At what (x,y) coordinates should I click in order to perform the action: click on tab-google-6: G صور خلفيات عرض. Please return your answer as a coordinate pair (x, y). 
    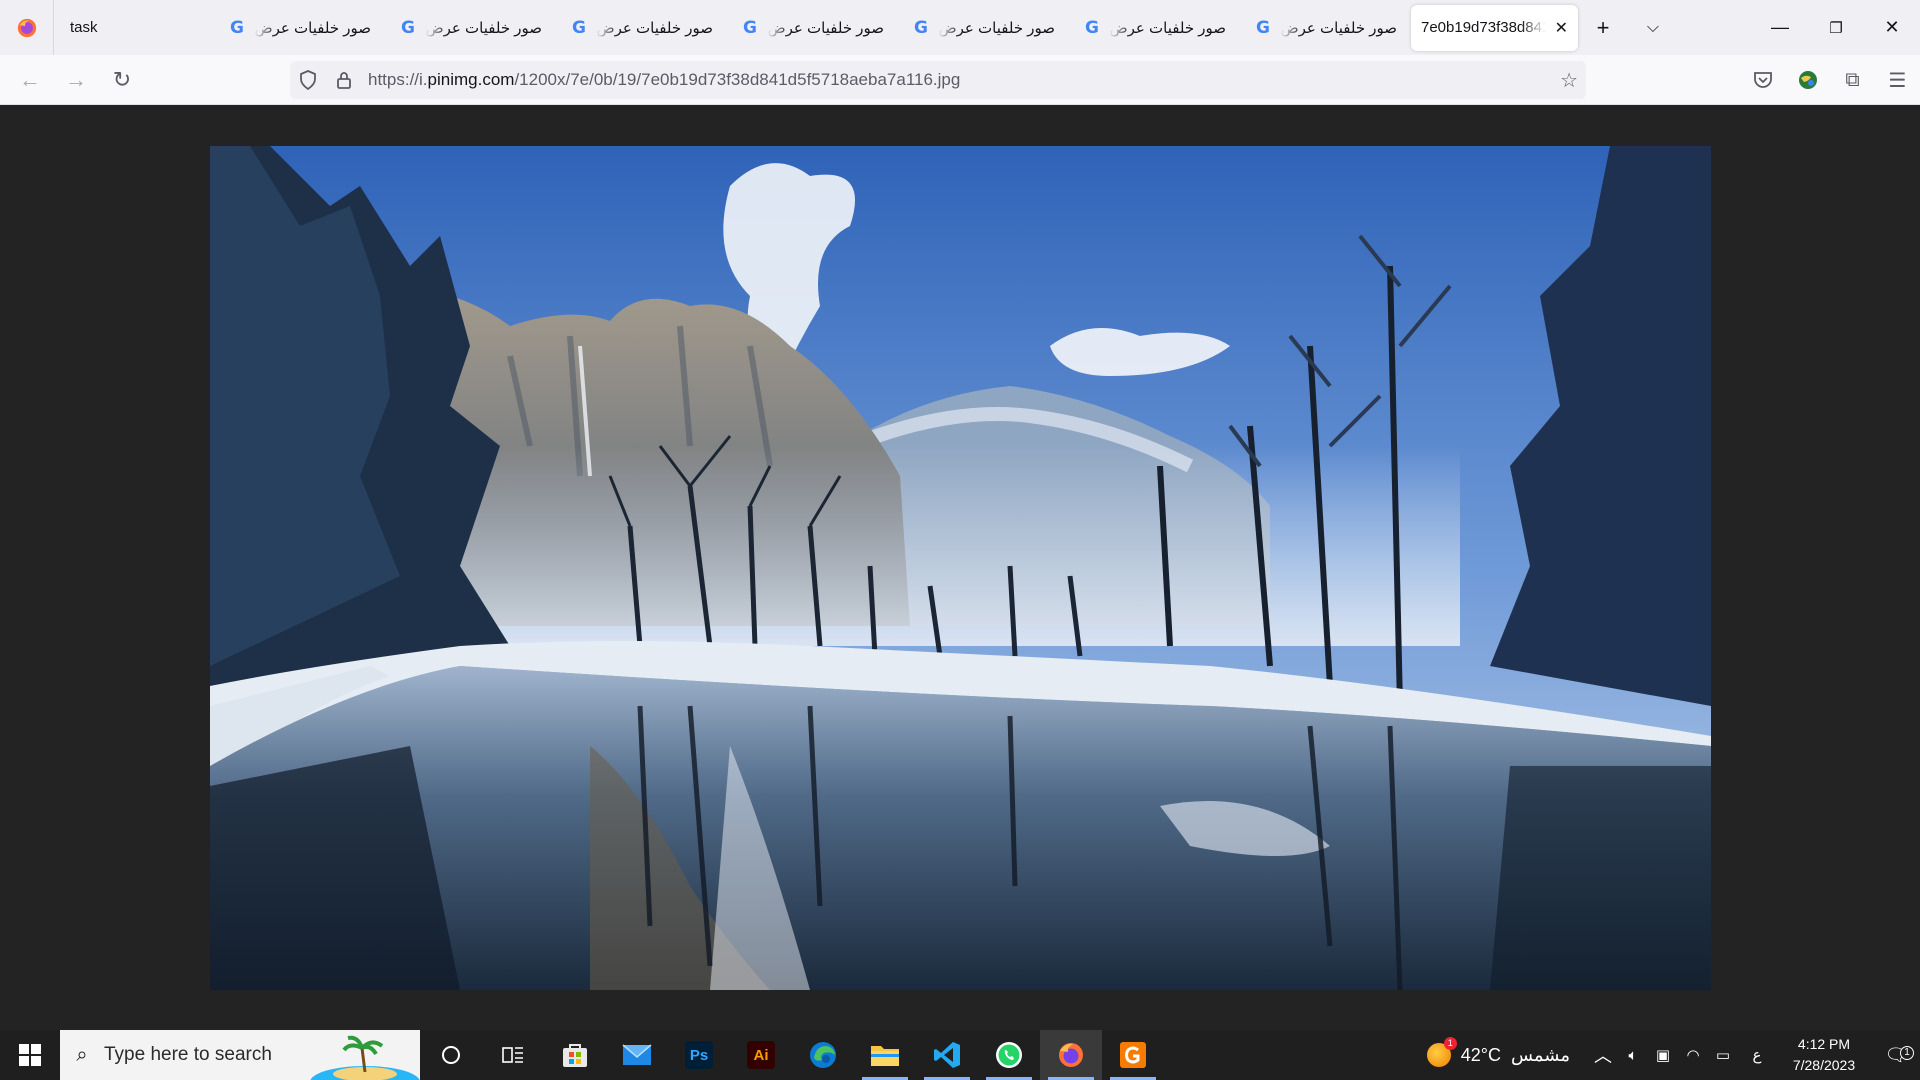
    Looking at the image, I should click on (1154, 27).